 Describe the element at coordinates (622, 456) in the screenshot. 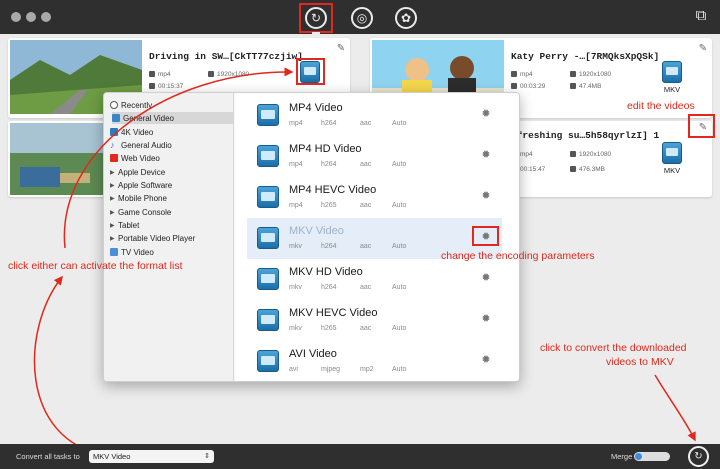

I see `merge-label: Merge` at that location.